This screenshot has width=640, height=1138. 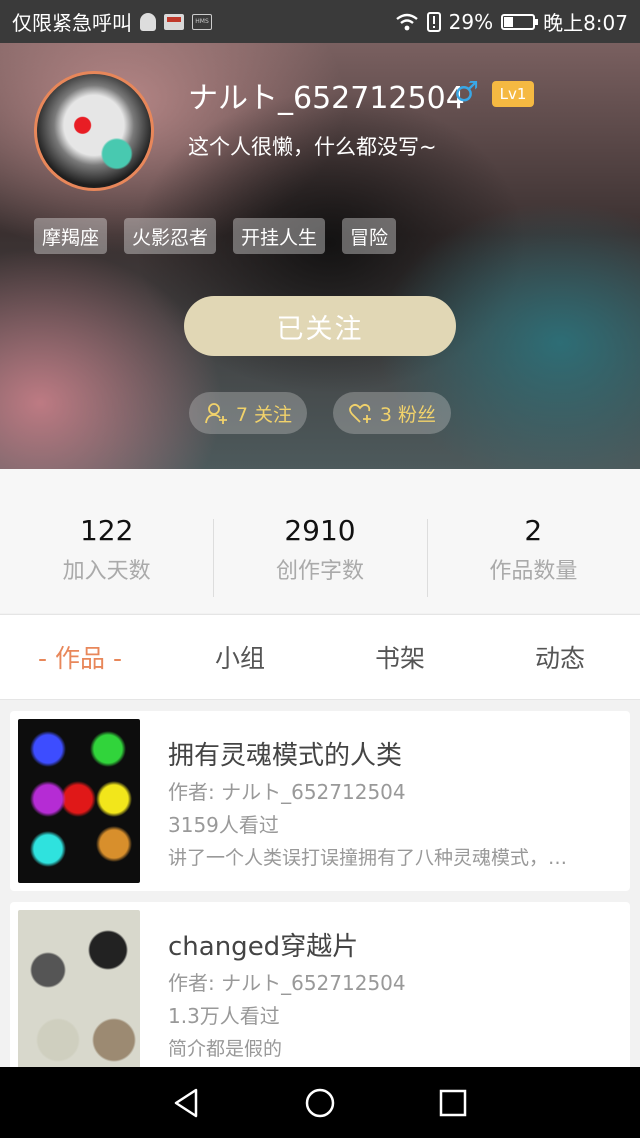 I want to click on tag: 摩羯座, so click(x=71, y=236).